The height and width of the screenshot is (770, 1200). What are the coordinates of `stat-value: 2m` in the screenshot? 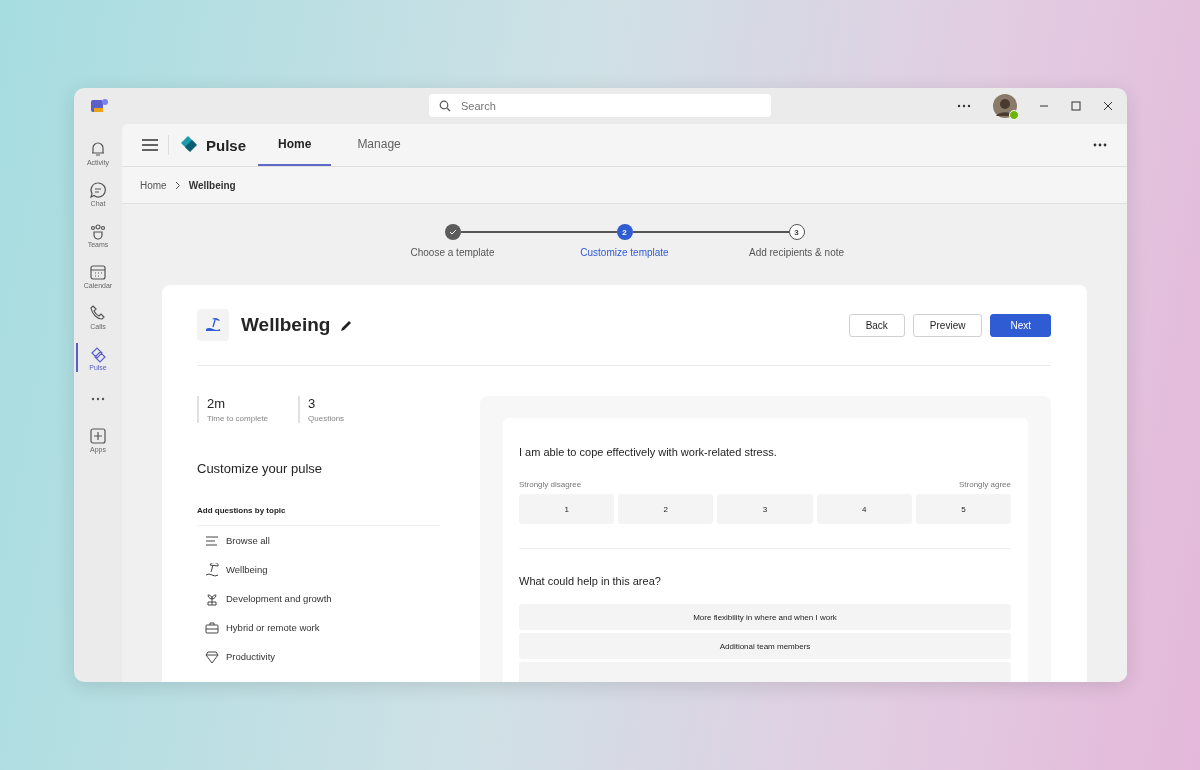 It's located at (217, 403).